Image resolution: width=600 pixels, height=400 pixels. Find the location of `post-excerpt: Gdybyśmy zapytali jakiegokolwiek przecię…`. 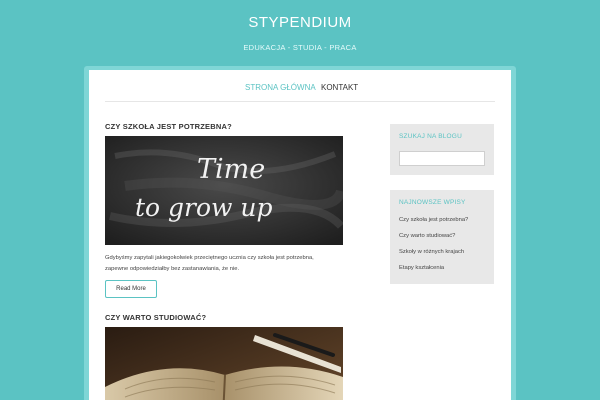

post-excerpt: Gdybyśmy zapytali jakiegokolwiek przecię… is located at coordinates (225, 264).